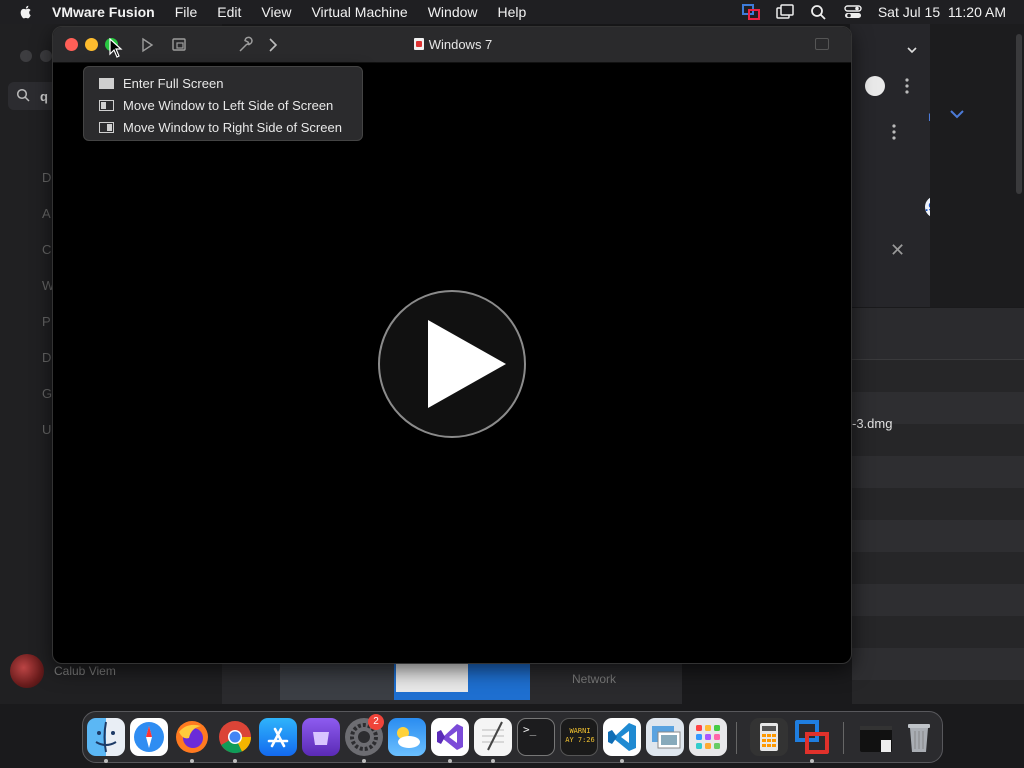 The width and height of the screenshot is (1024, 768). Describe the element at coordinates (665, 737) in the screenshot. I see `preview-icon` at that location.